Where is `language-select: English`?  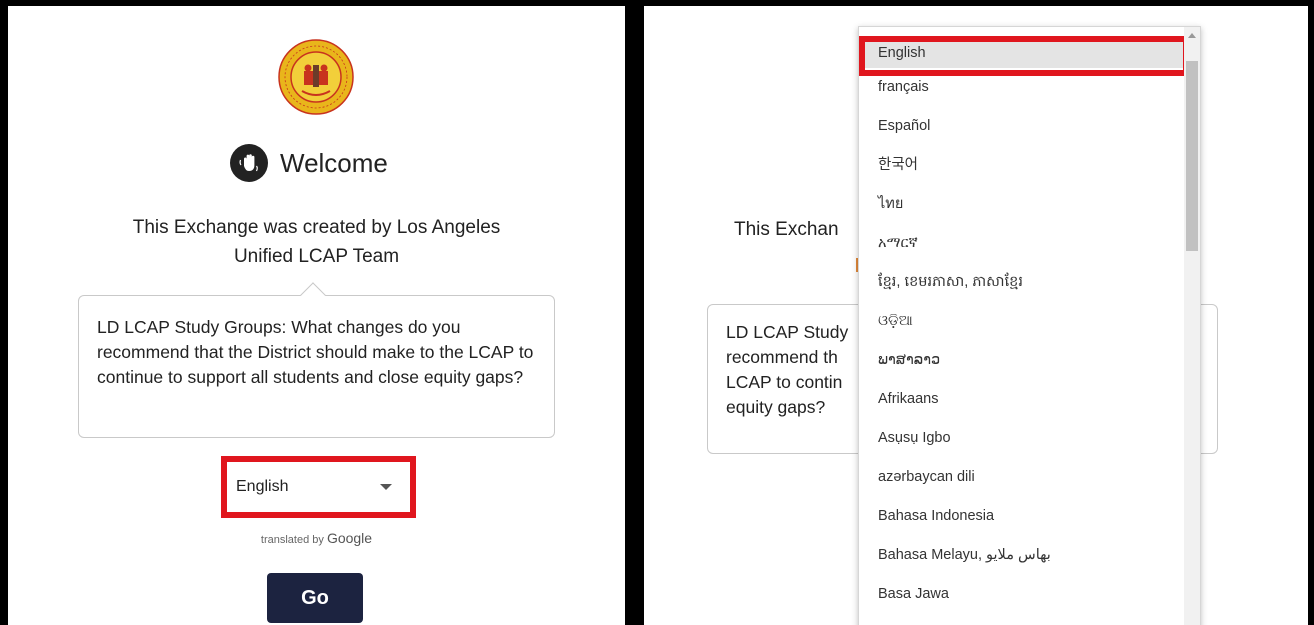 language-select: English is located at coordinates (315, 487).